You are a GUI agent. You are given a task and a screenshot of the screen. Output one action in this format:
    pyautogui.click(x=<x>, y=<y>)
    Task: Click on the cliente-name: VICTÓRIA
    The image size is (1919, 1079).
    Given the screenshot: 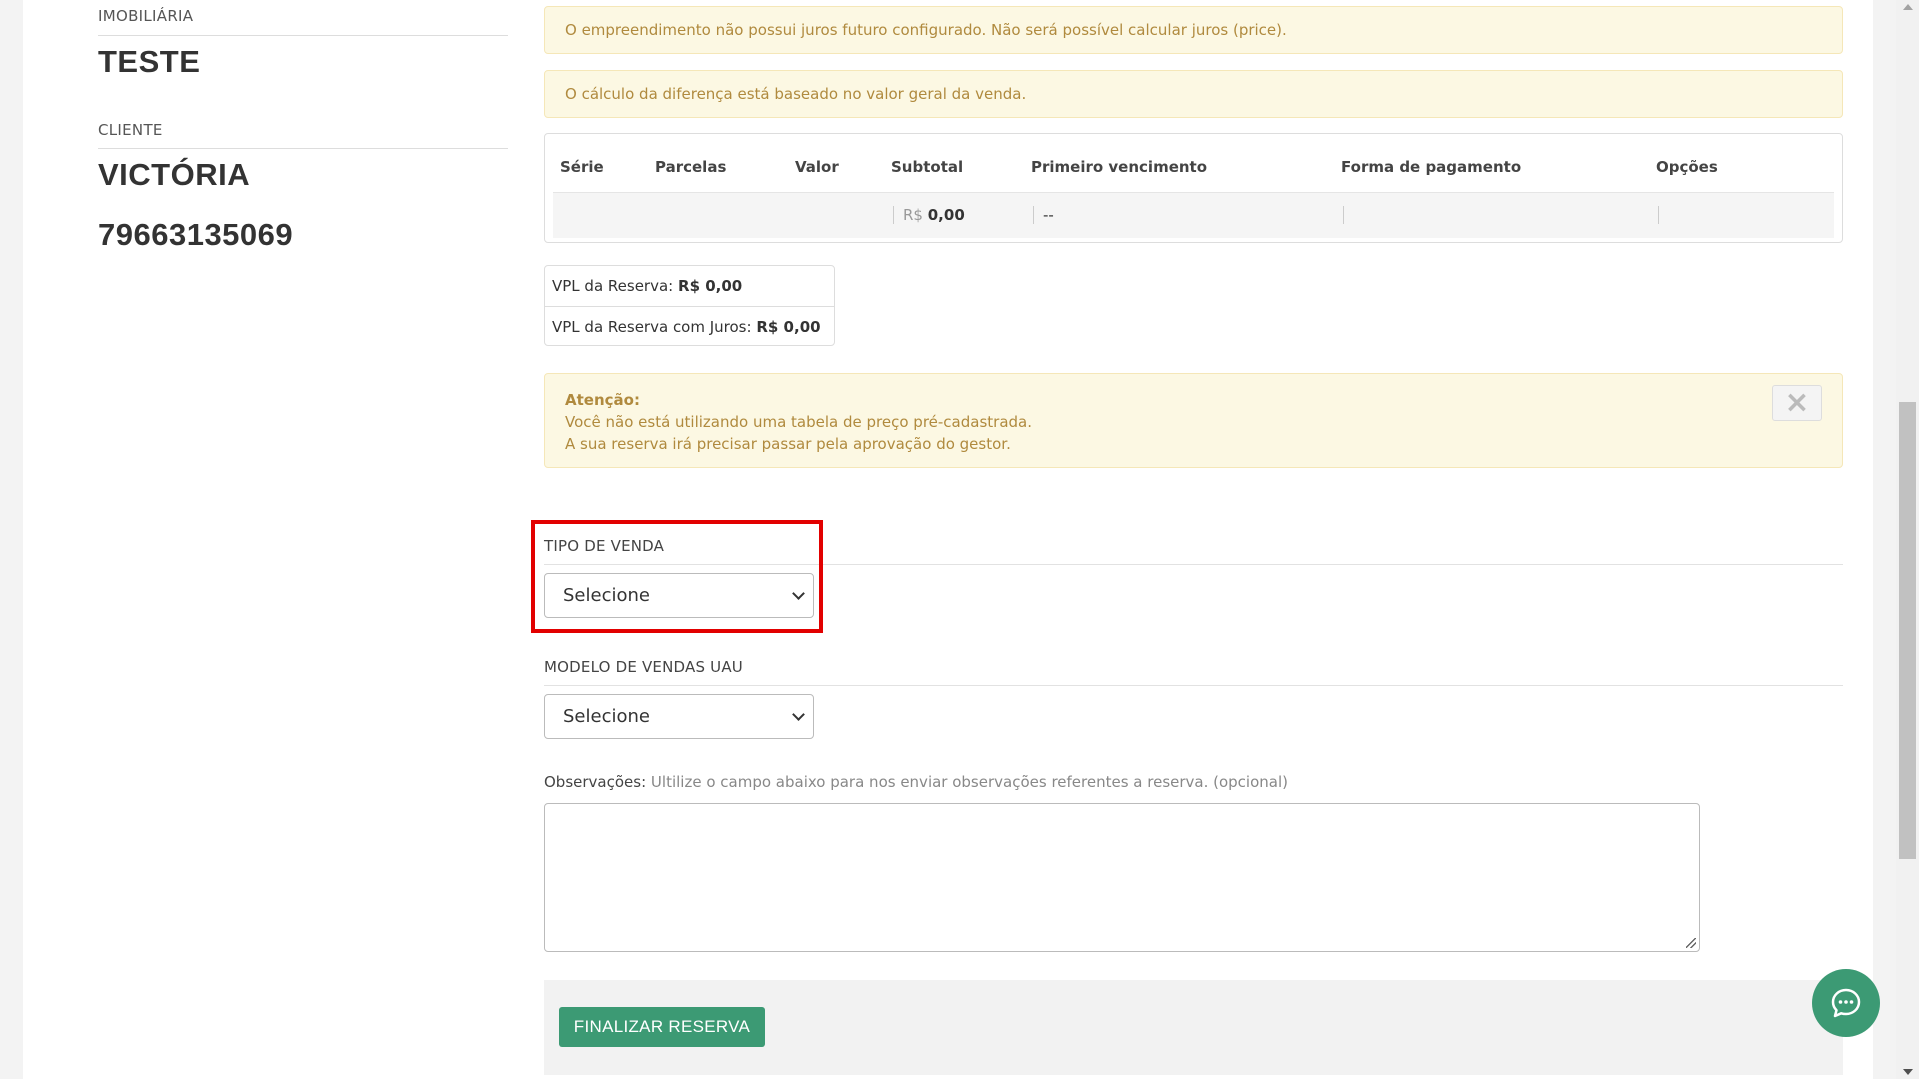 What is the action you would take?
    pyautogui.click(x=174, y=174)
    